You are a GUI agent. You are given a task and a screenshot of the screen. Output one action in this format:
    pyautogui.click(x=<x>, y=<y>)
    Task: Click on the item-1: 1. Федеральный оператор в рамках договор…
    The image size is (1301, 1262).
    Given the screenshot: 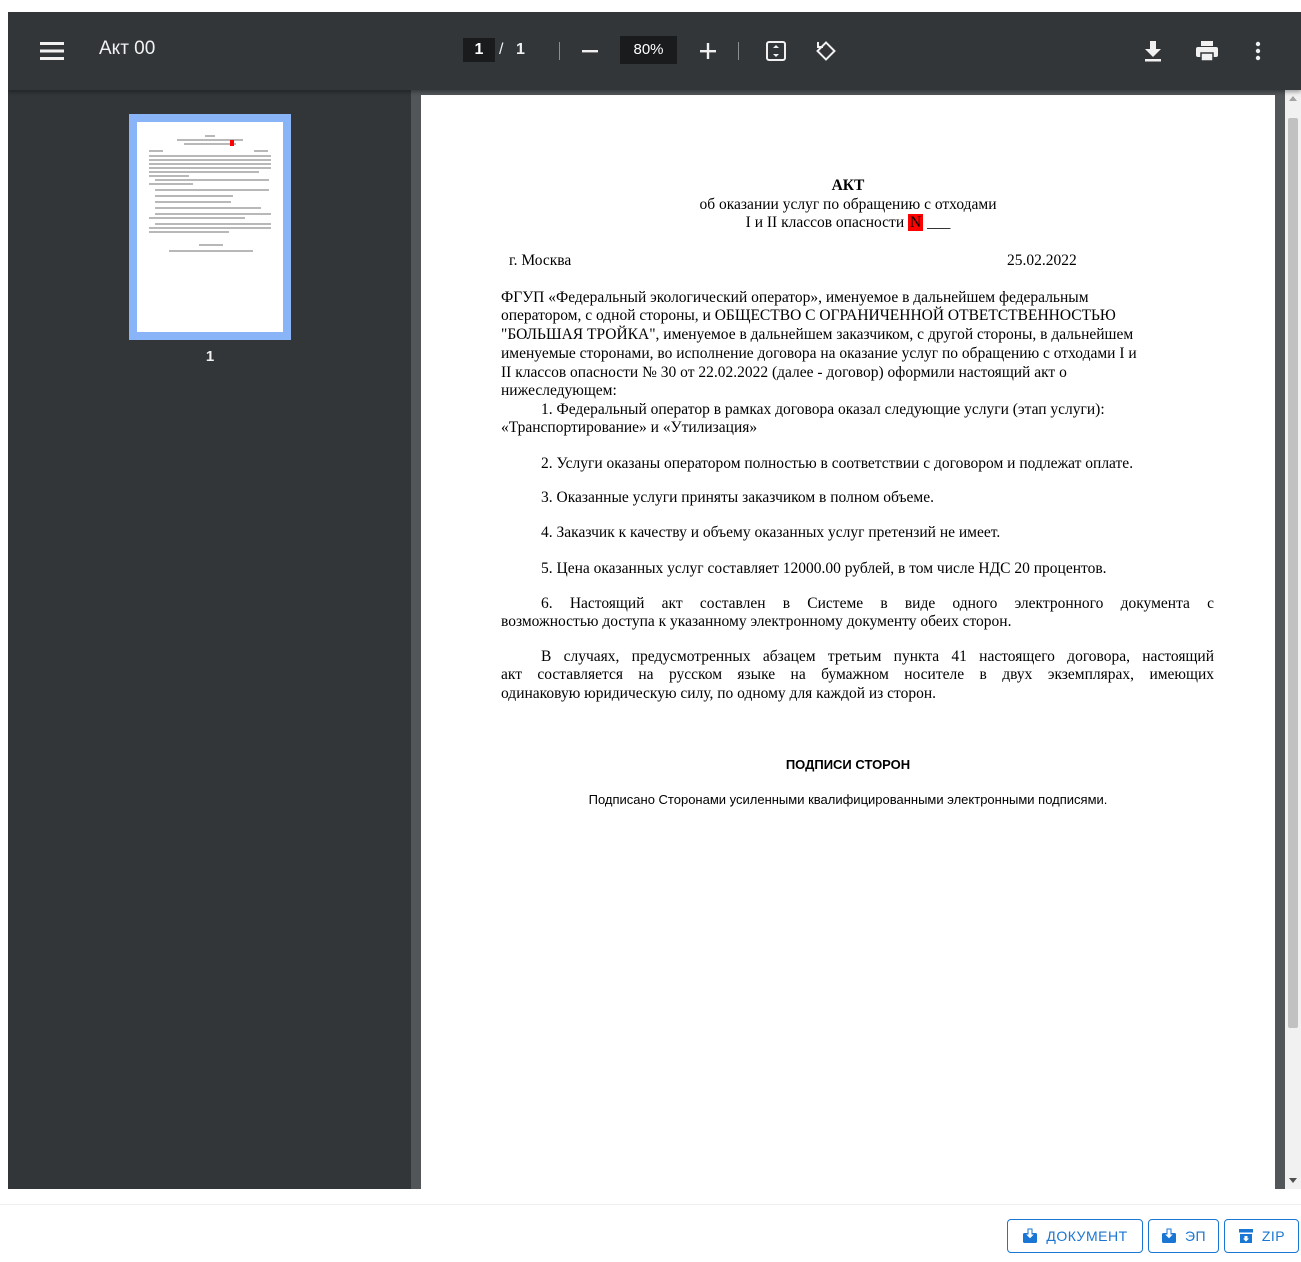 What is the action you would take?
    pyautogui.click(x=823, y=409)
    